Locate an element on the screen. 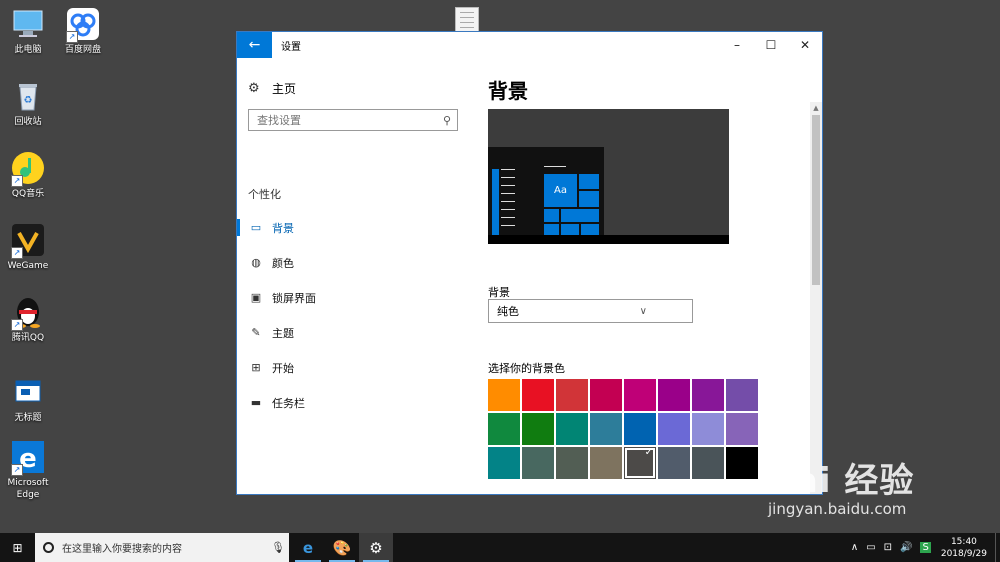  minimize-button: – is located at coordinates (737, 45).